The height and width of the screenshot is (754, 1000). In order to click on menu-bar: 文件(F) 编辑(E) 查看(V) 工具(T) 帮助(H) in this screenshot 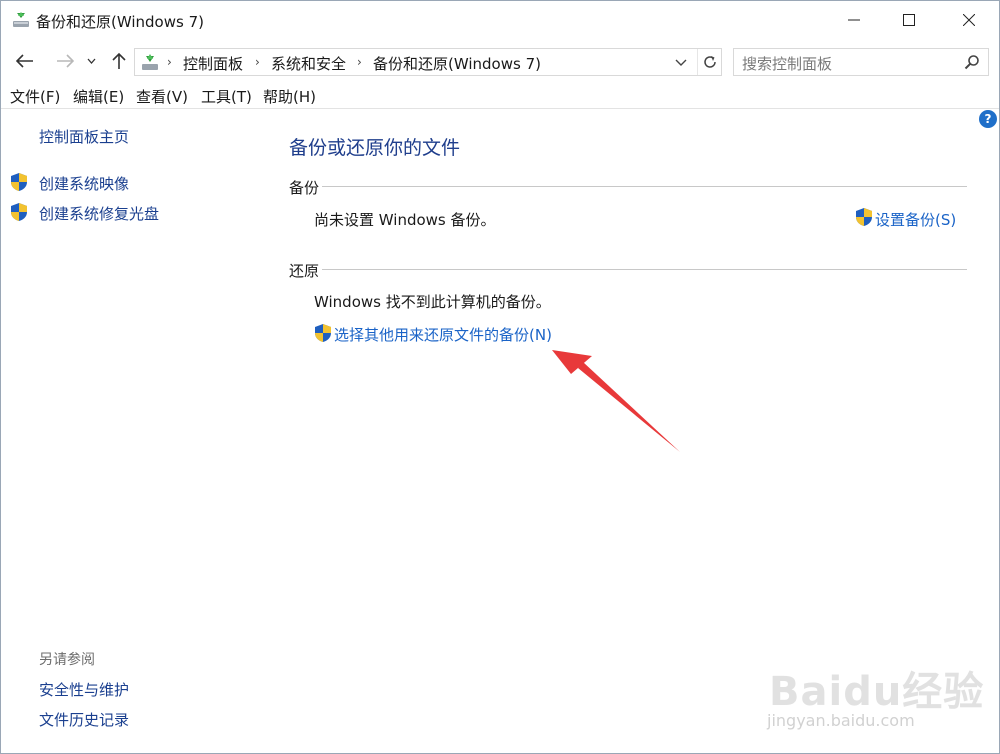, I will do `click(500, 96)`.